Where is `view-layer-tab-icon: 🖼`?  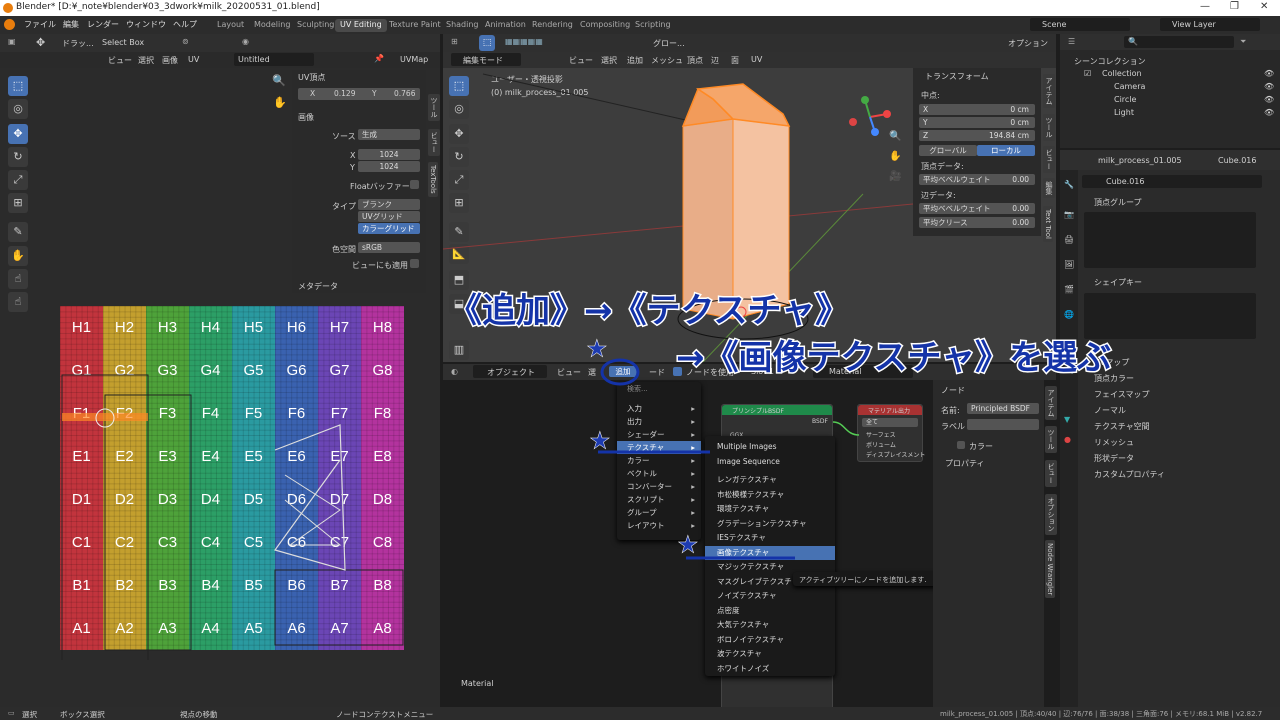 view-layer-tab-icon: 🖼 is located at coordinates (1069, 264).